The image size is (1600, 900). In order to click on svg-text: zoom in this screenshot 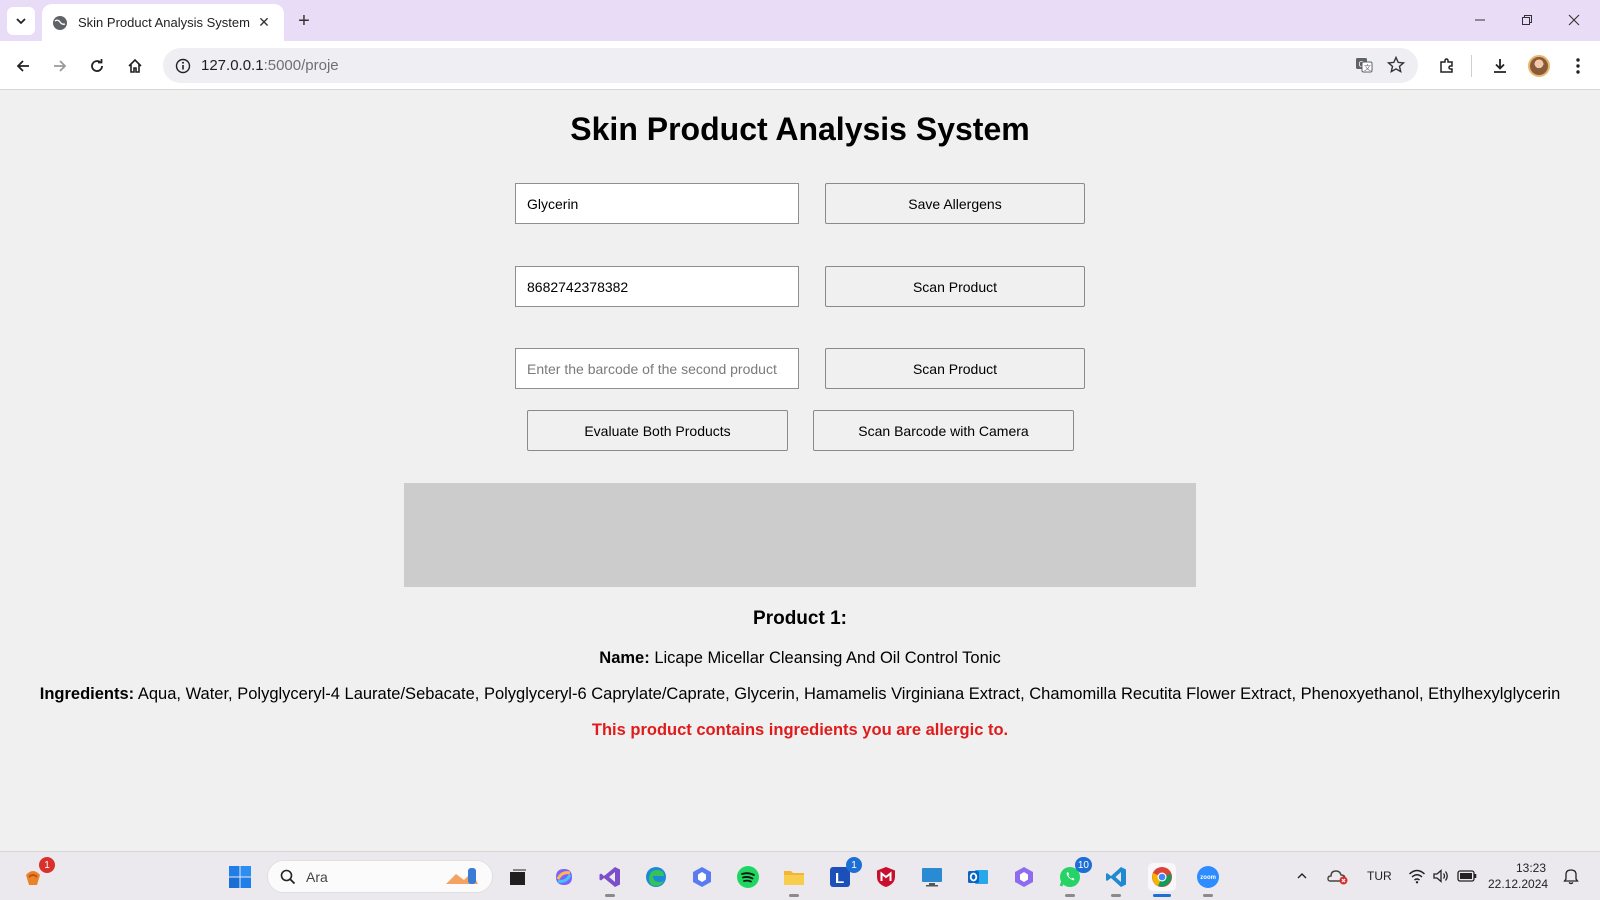, I will do `click(1208, 878)`.